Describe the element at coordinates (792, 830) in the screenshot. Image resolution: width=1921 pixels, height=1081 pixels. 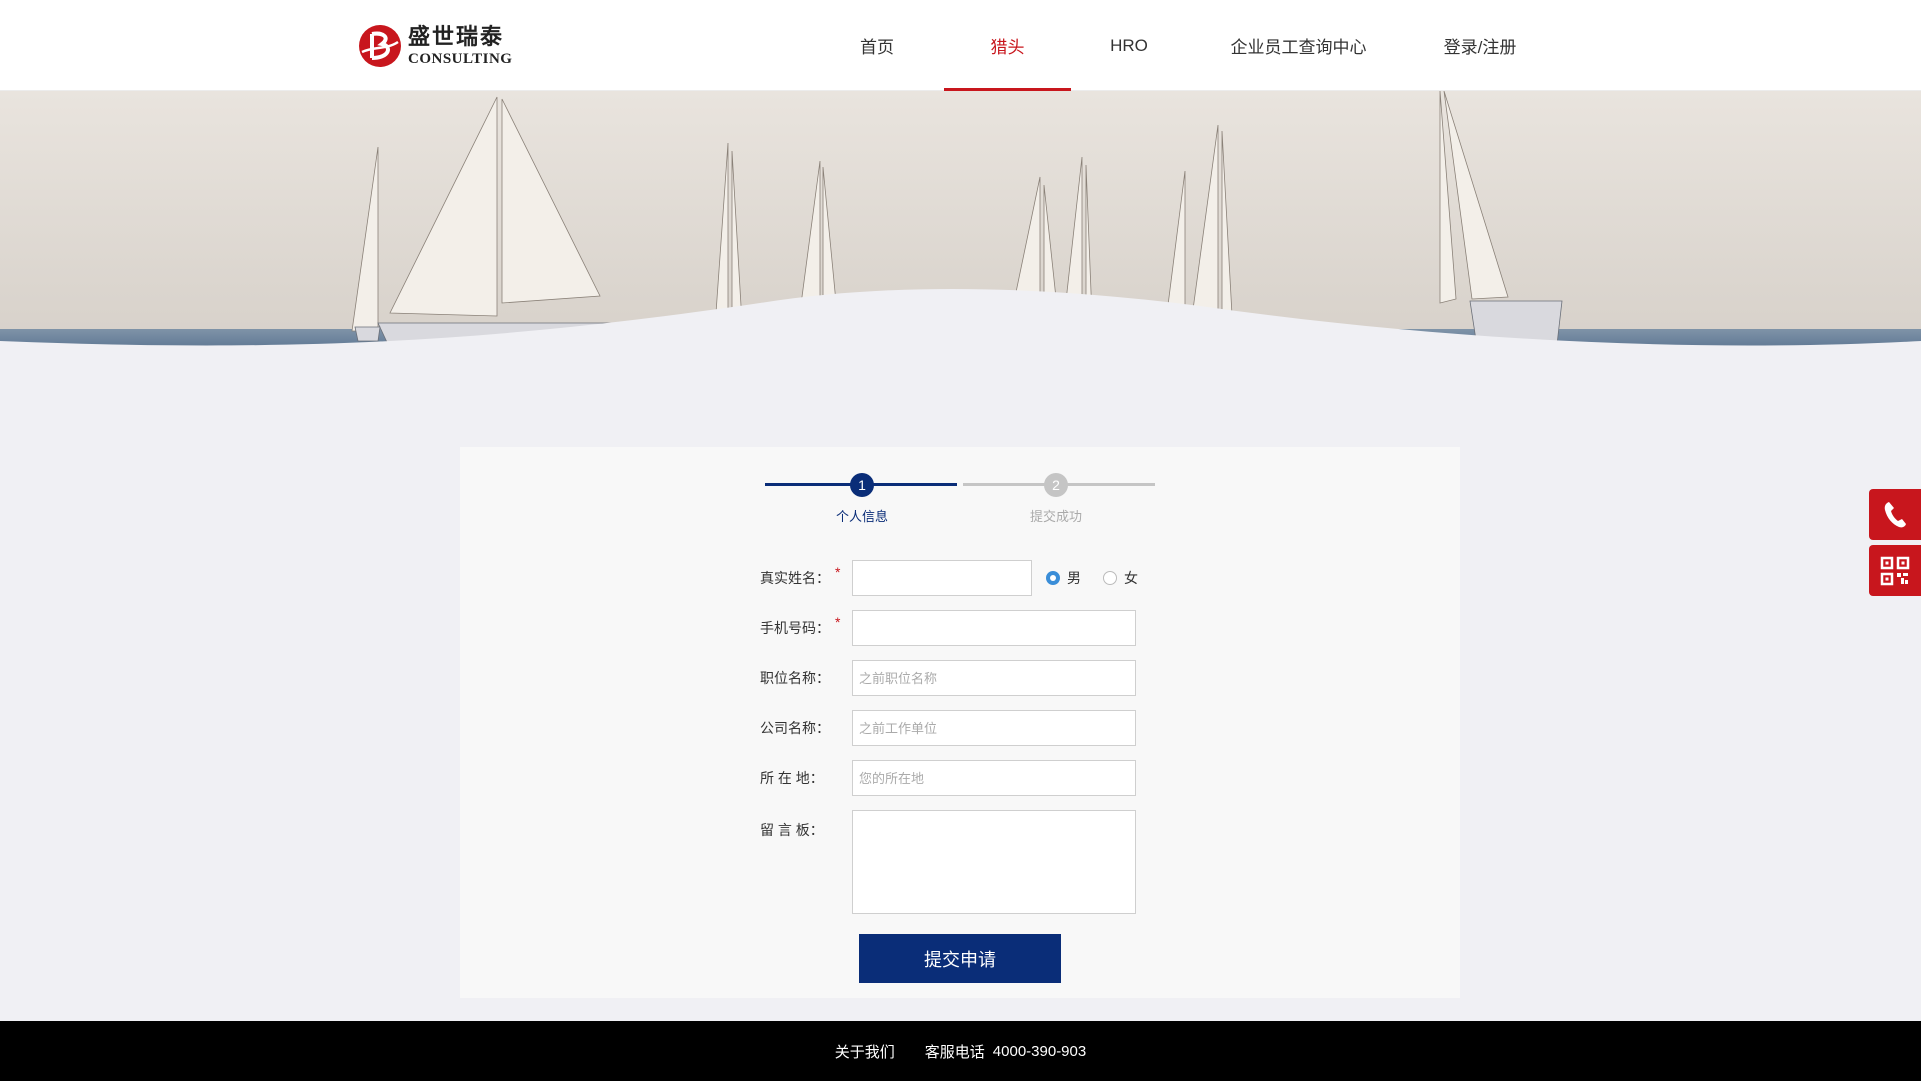
I see `message-label: 留 言 板：` at that location.